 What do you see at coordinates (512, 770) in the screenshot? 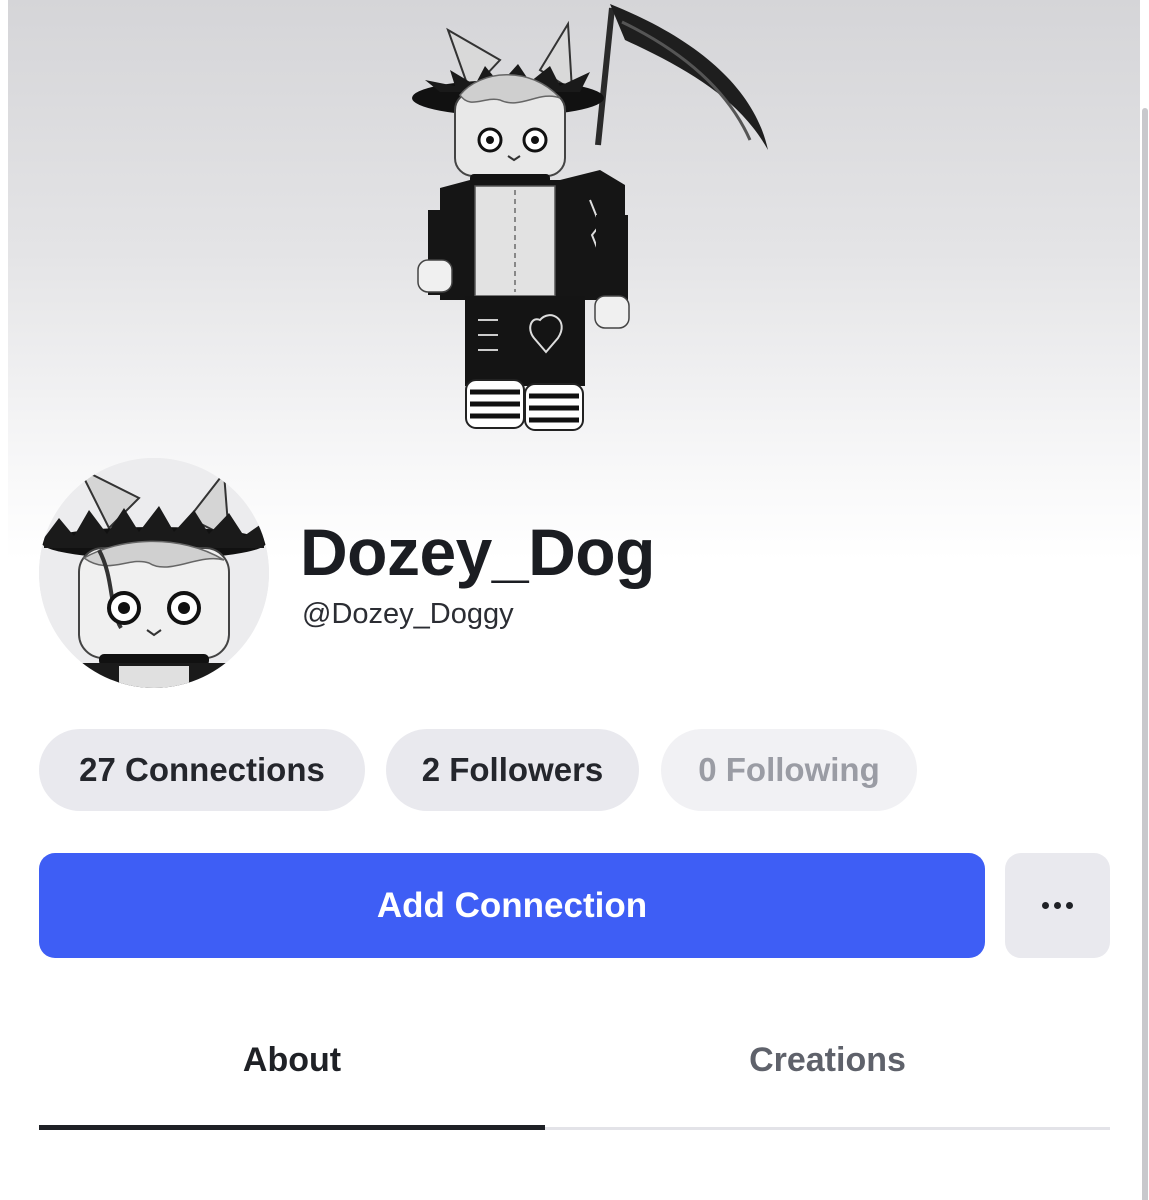
I see `followers-count-button: 2 Followers` at bounding box center [512, 770].